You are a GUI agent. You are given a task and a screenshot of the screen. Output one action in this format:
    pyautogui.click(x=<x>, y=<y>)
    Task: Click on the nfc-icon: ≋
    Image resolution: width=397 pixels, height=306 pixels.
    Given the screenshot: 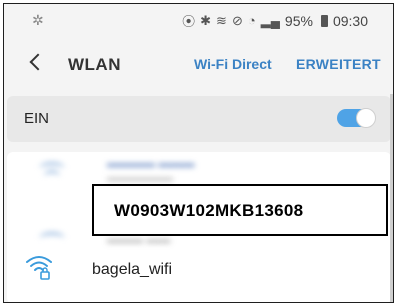 What is the action you would take?
    pyautogui.click(x=221, y=20)
    